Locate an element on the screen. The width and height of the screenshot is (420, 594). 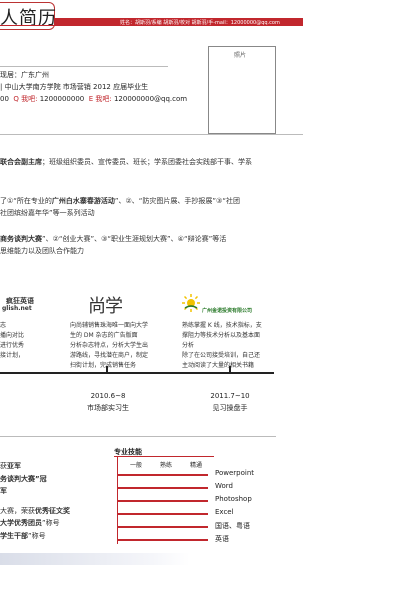
timeline-role-2: 见习操盘手 is located at coordinates (230, 408).